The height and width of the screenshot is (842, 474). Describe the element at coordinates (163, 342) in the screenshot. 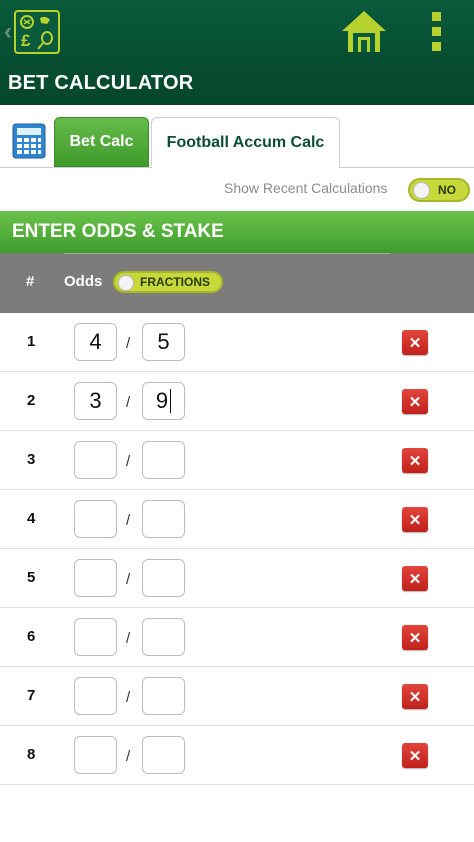

I see `odds-denominator-input: 5` at that location.